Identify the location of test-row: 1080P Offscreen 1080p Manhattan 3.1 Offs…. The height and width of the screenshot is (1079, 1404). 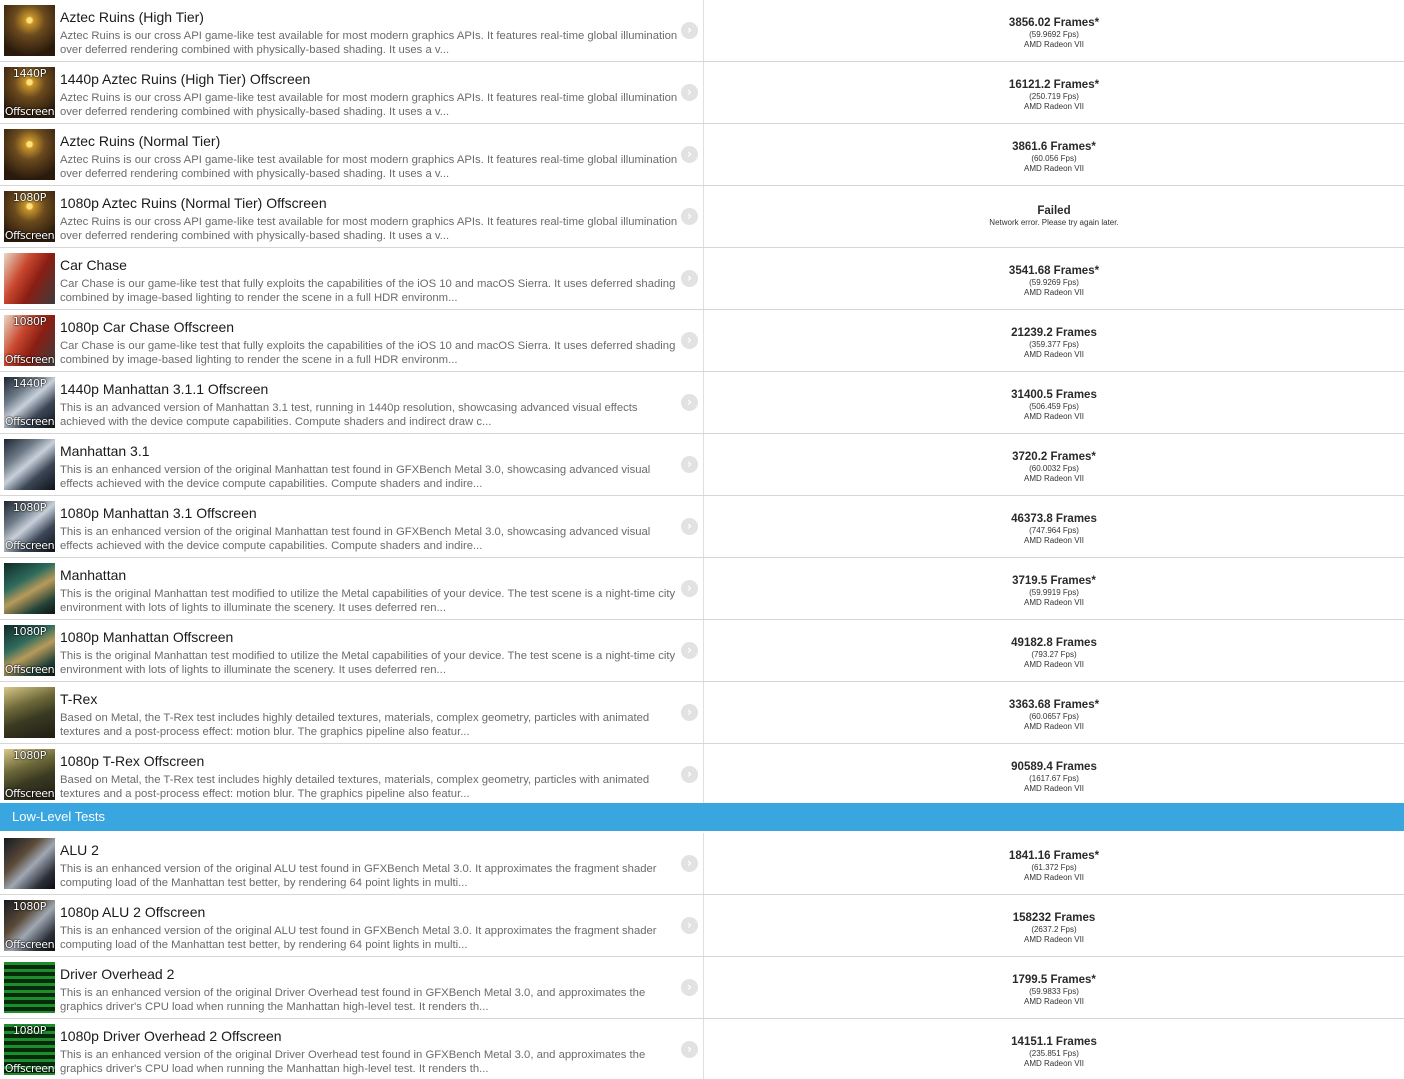
(702, 527).